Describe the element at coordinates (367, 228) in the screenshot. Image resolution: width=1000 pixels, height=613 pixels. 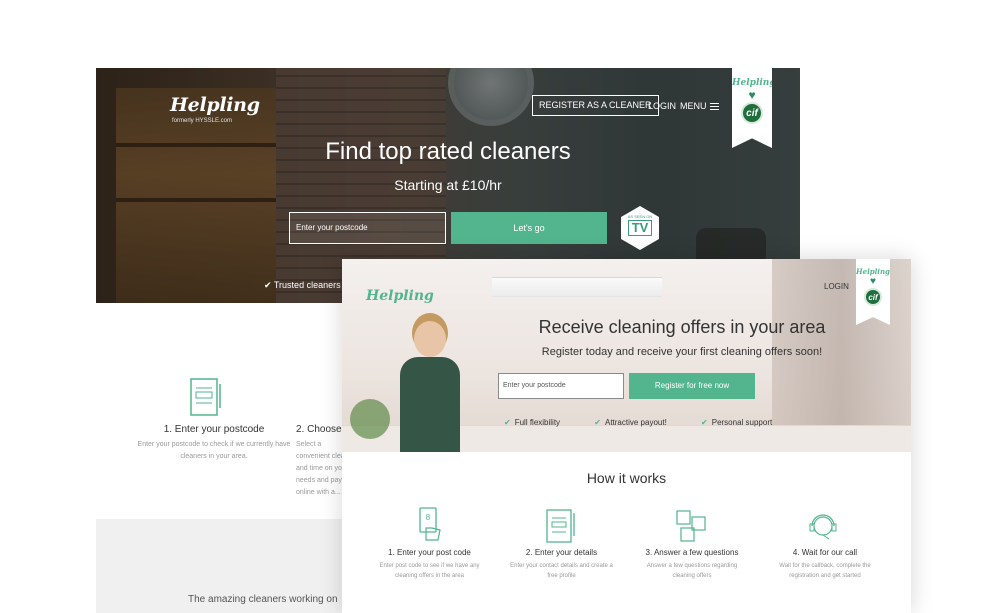
I see `back-postcode-input: Enter your postcode` at that location.